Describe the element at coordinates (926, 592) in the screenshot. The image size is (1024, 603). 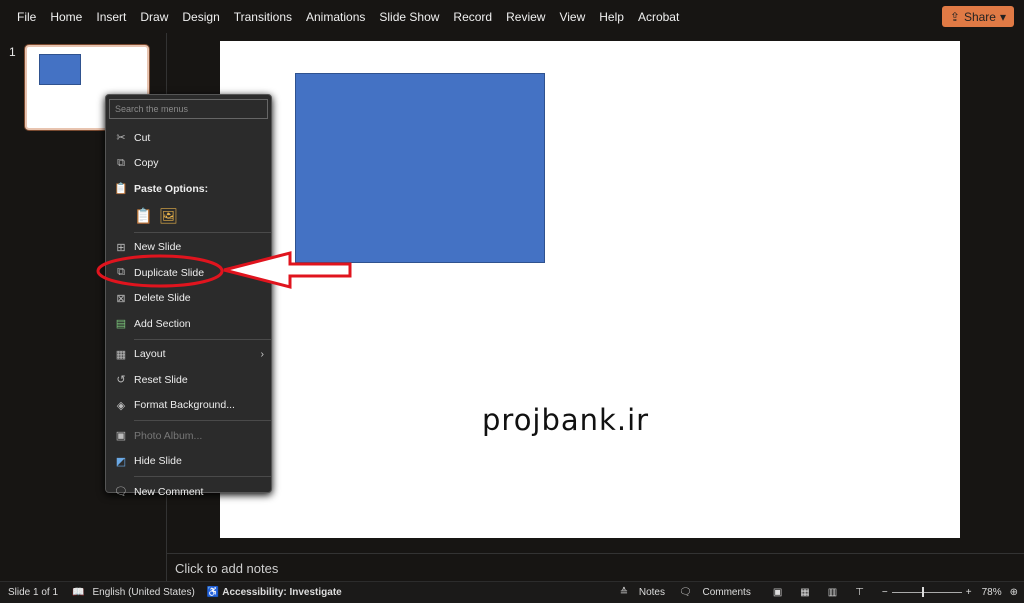
I see `zoom-slider` at that location.